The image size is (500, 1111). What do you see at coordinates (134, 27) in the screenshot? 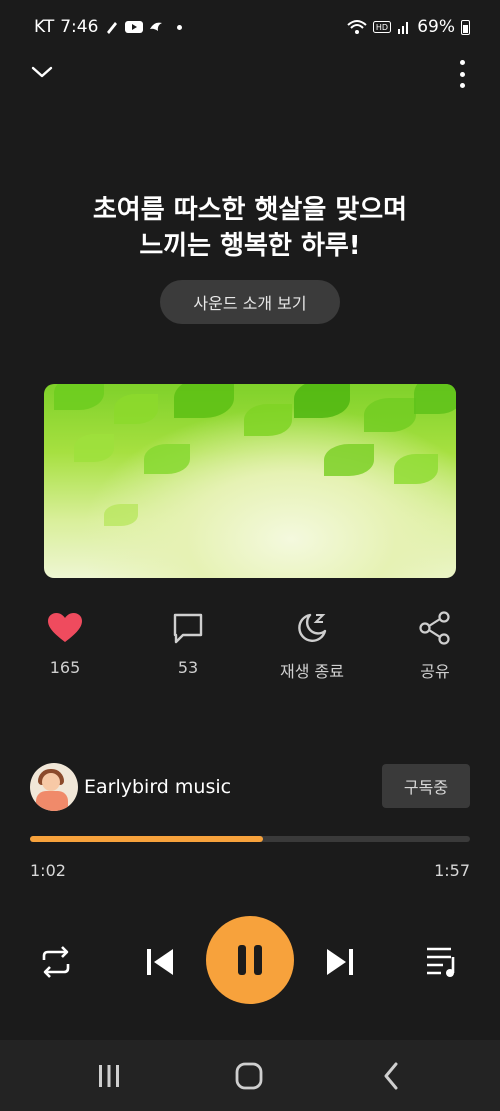
I see `youtube-icon` at bounding box center [134, 27].